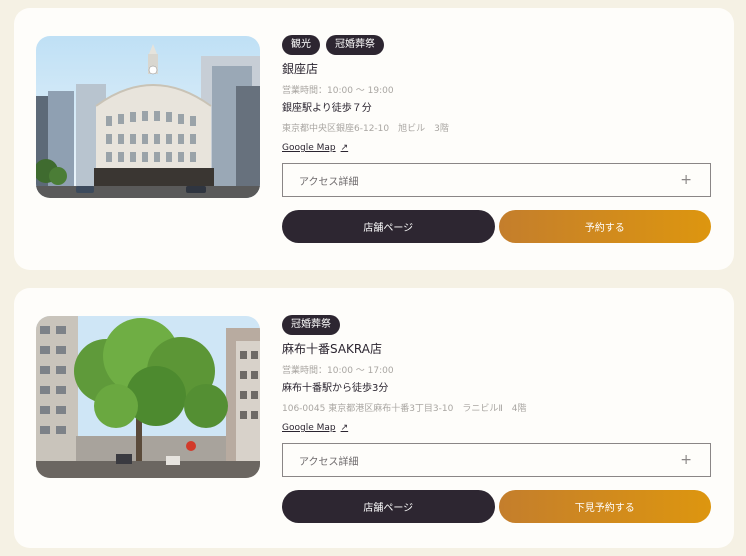  I want to click on station-access: 麻布十番駅から徒歩3分, so click(335, 388).